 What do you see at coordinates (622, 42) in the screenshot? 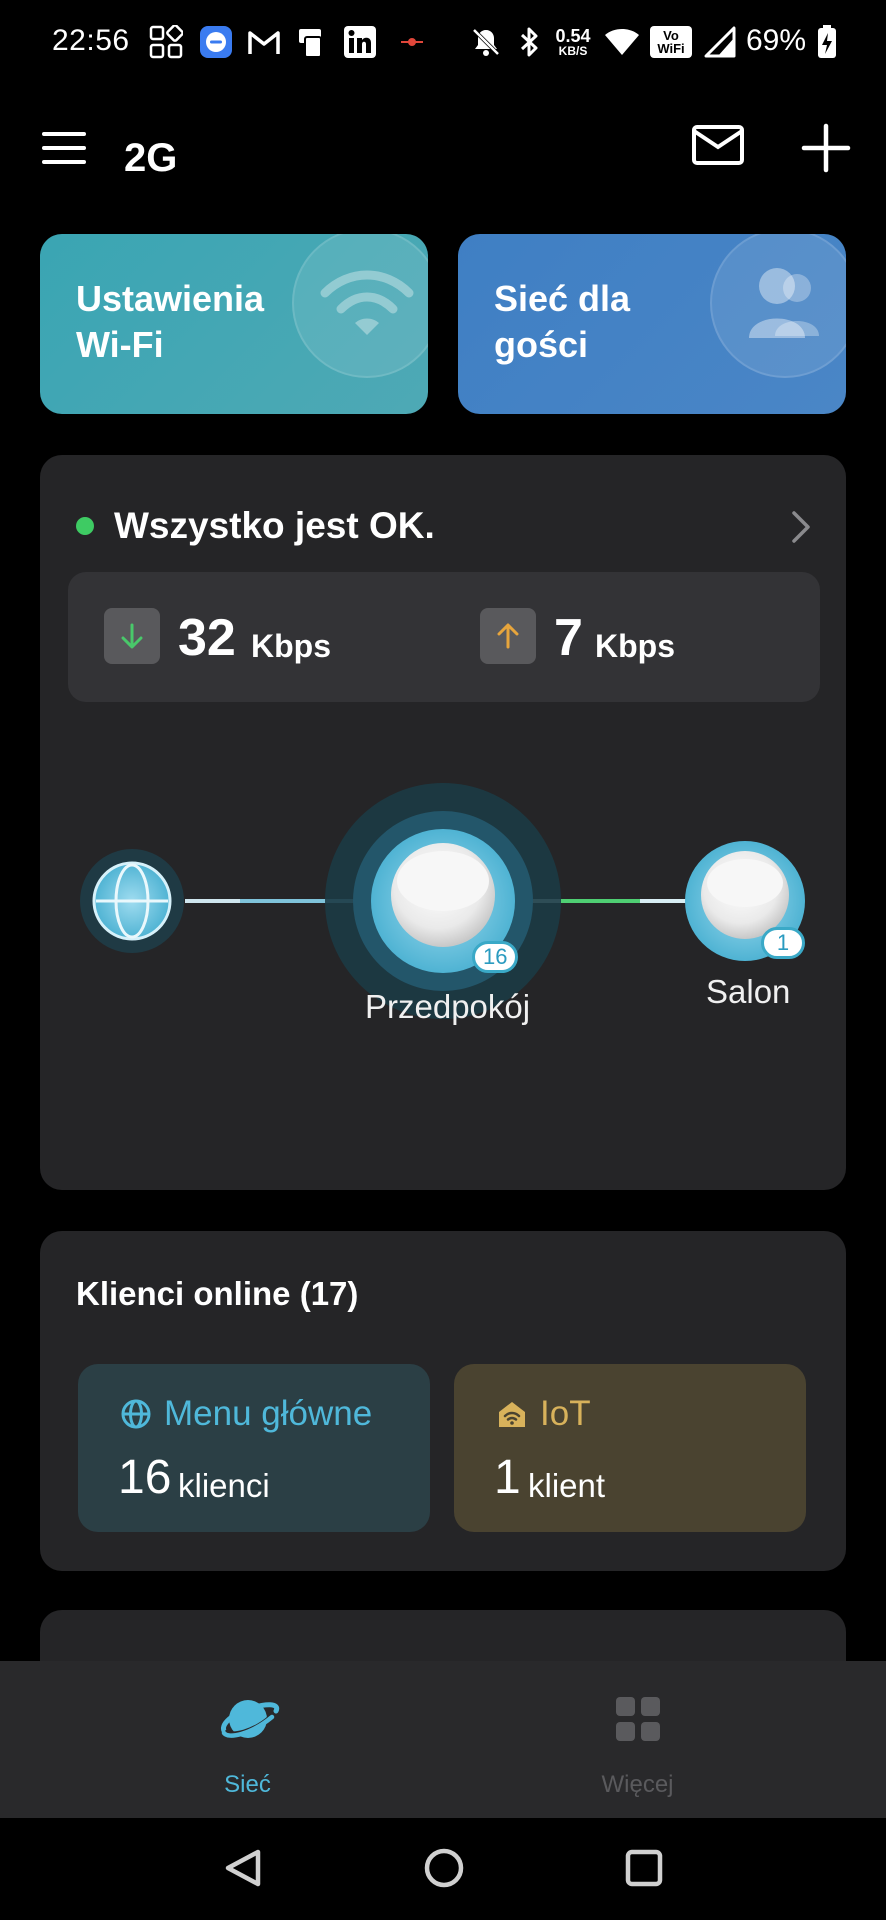
I see `wifi-signal-icon` at bounding box center [622, 42].